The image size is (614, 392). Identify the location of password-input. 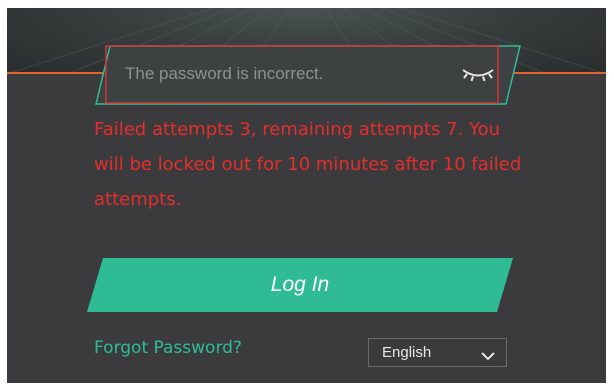
(275, 74).